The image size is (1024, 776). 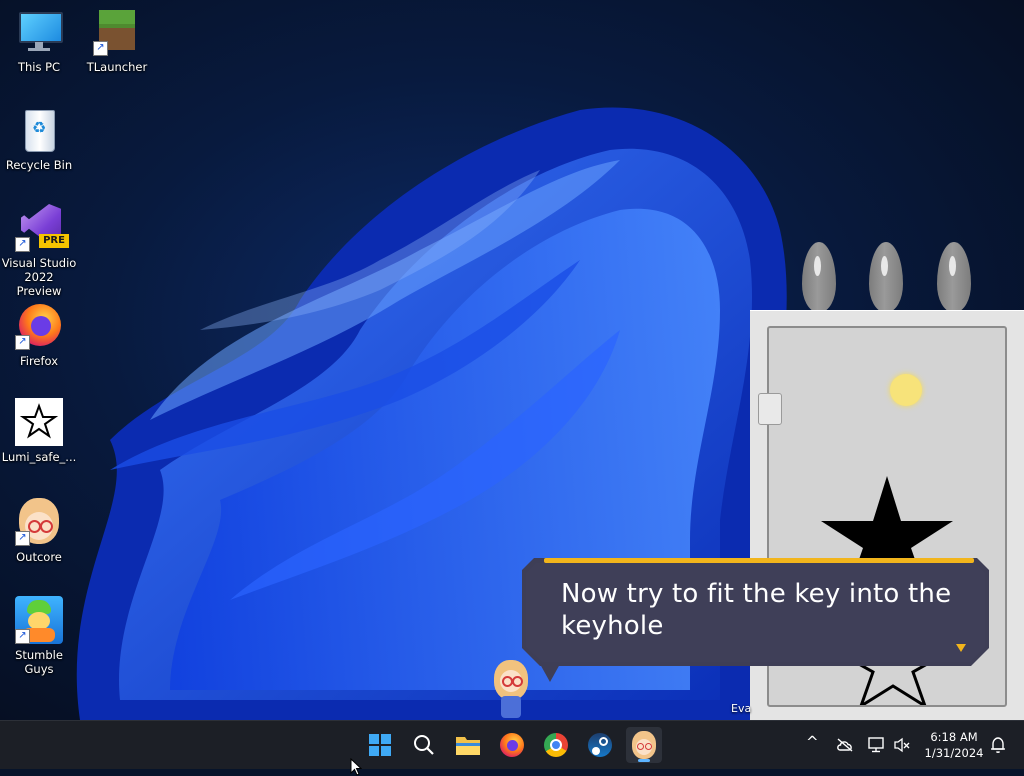 I want to click on dialog-continue-arrow-icon, so click(x=961, y=648).